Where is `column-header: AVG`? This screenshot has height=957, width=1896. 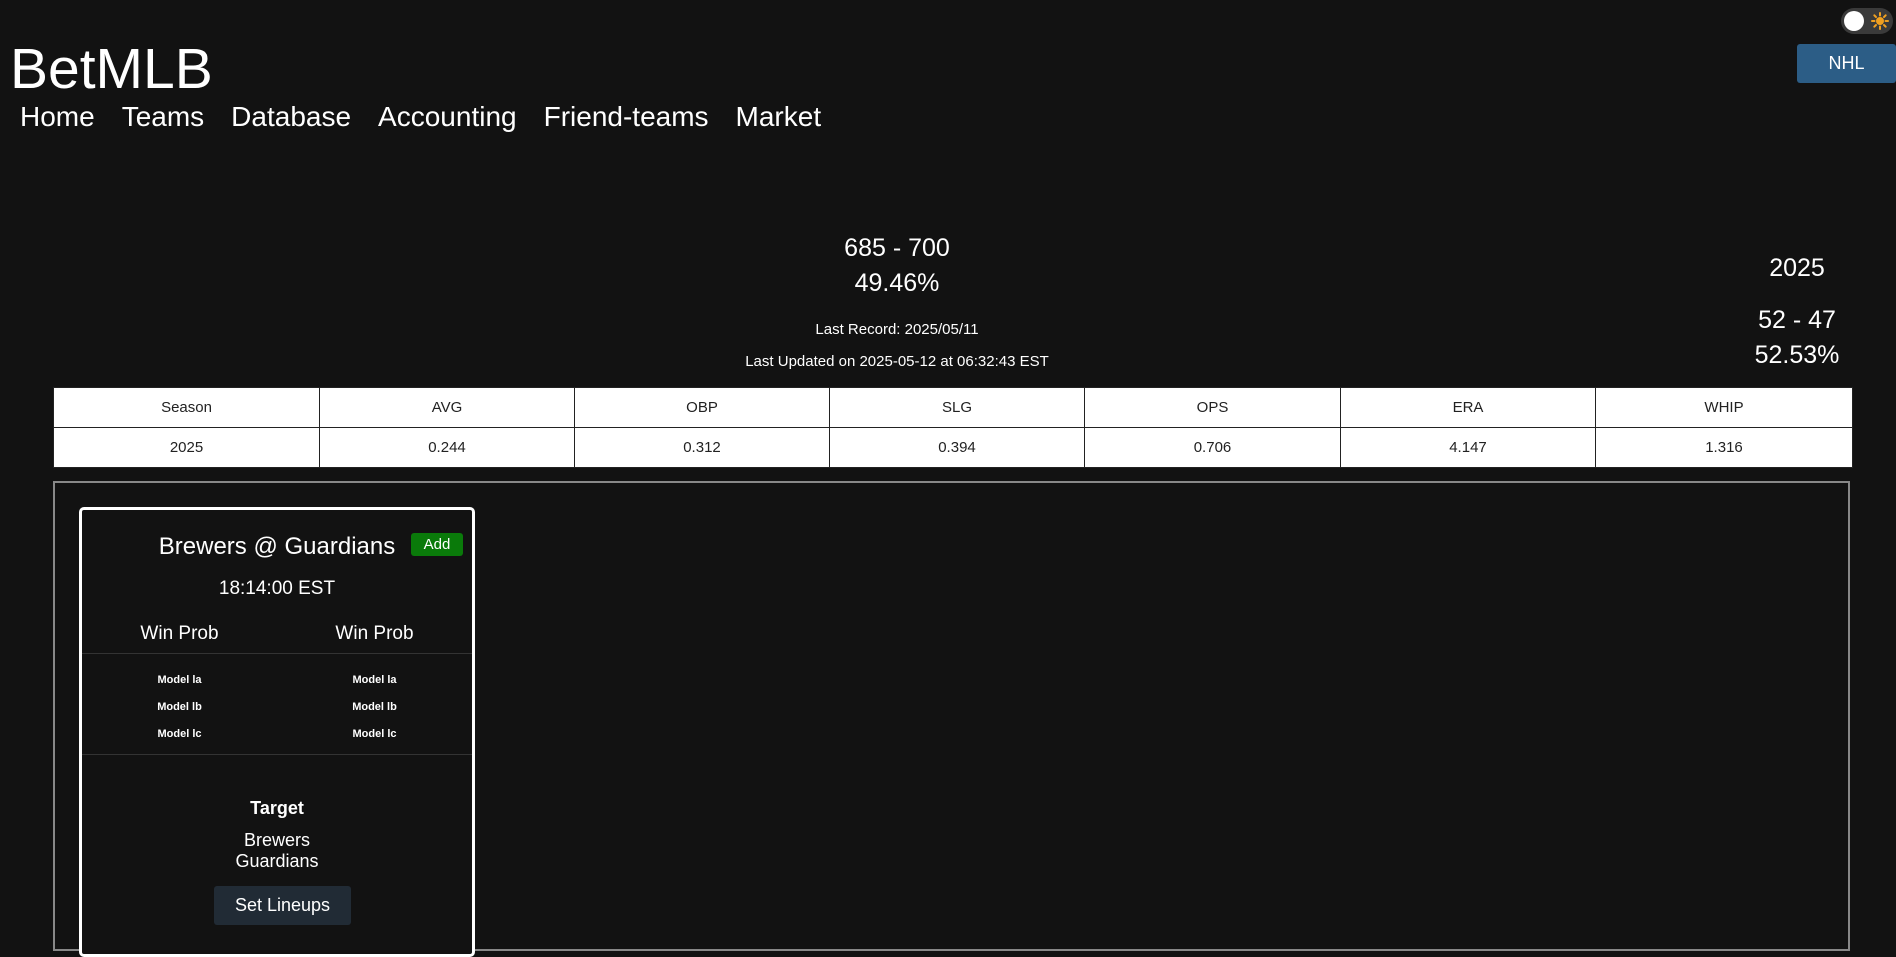
column-header: AVG is located at coordinates (447, 407).